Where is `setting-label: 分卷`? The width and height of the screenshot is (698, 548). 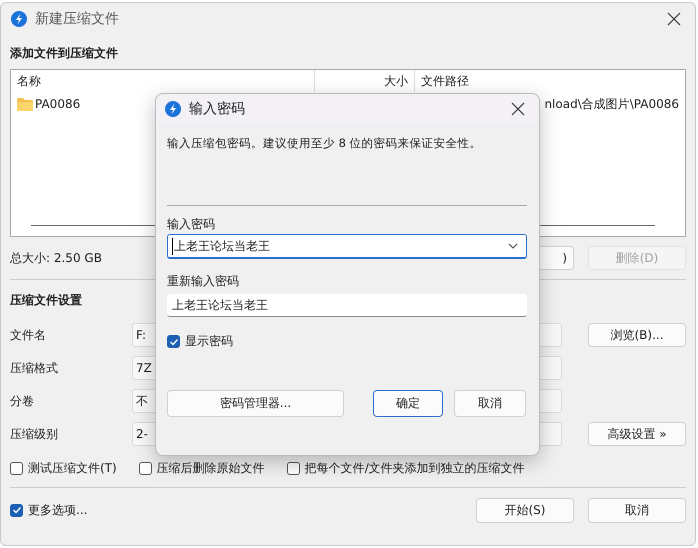
setting-label: 分卷 is located at coordinates (22, 401).